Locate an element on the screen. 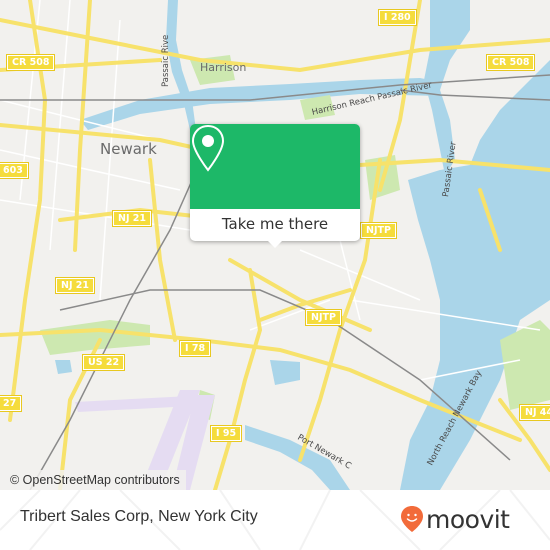 This screenshot has height=550, width=550. map-attribution: © OpenStreetMap contributors is located at coordinates (93, 480).